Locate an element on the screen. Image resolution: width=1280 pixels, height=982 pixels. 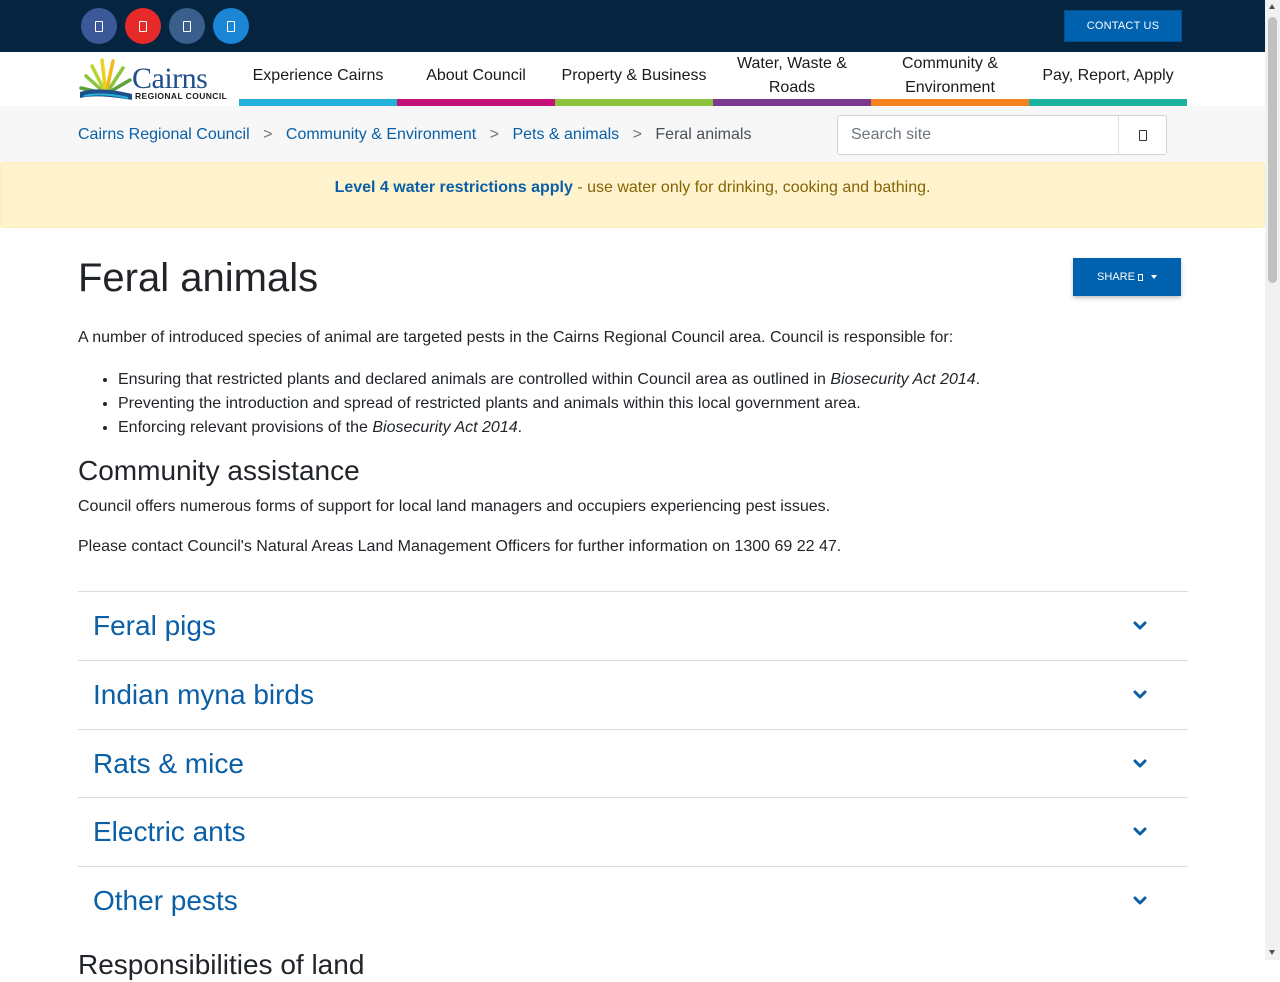
breadcrumb-link-home: Cairns Regional Council is located at coordinates (164, 134).